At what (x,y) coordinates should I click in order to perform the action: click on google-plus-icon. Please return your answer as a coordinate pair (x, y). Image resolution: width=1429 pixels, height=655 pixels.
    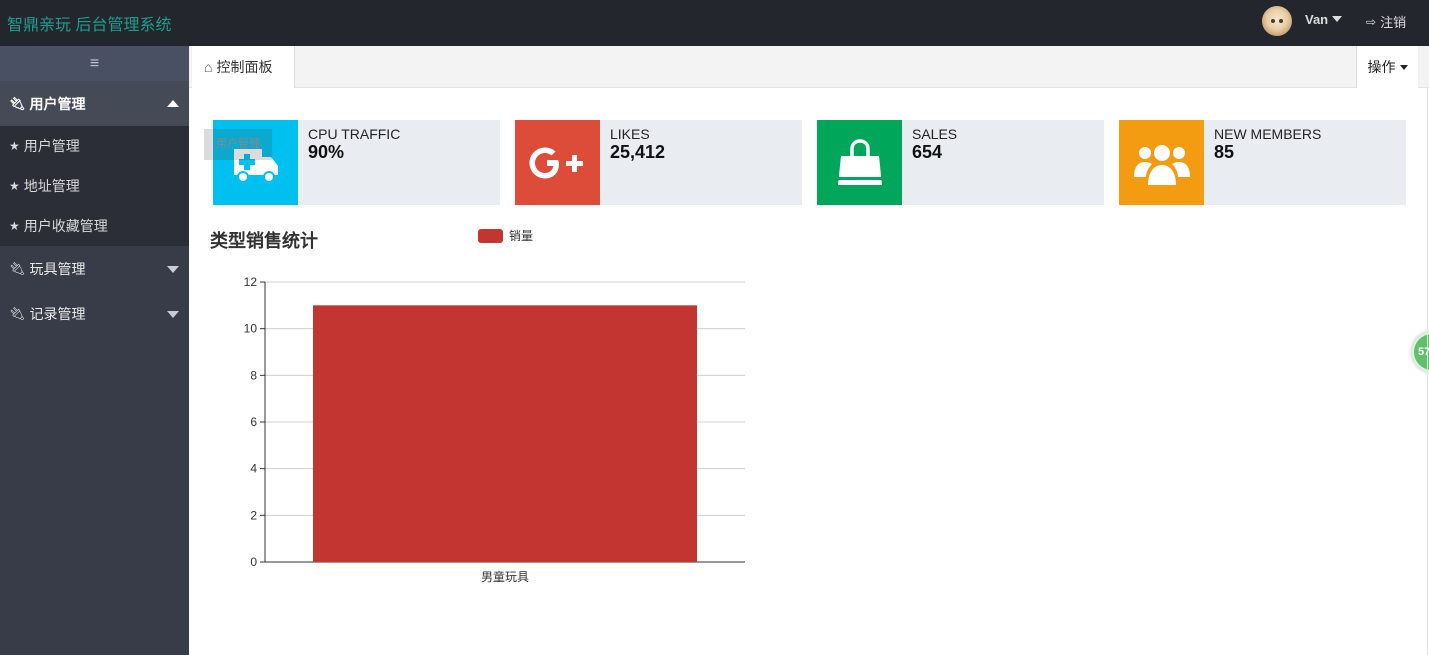
    Looking at the image, I should click on (557, 162).